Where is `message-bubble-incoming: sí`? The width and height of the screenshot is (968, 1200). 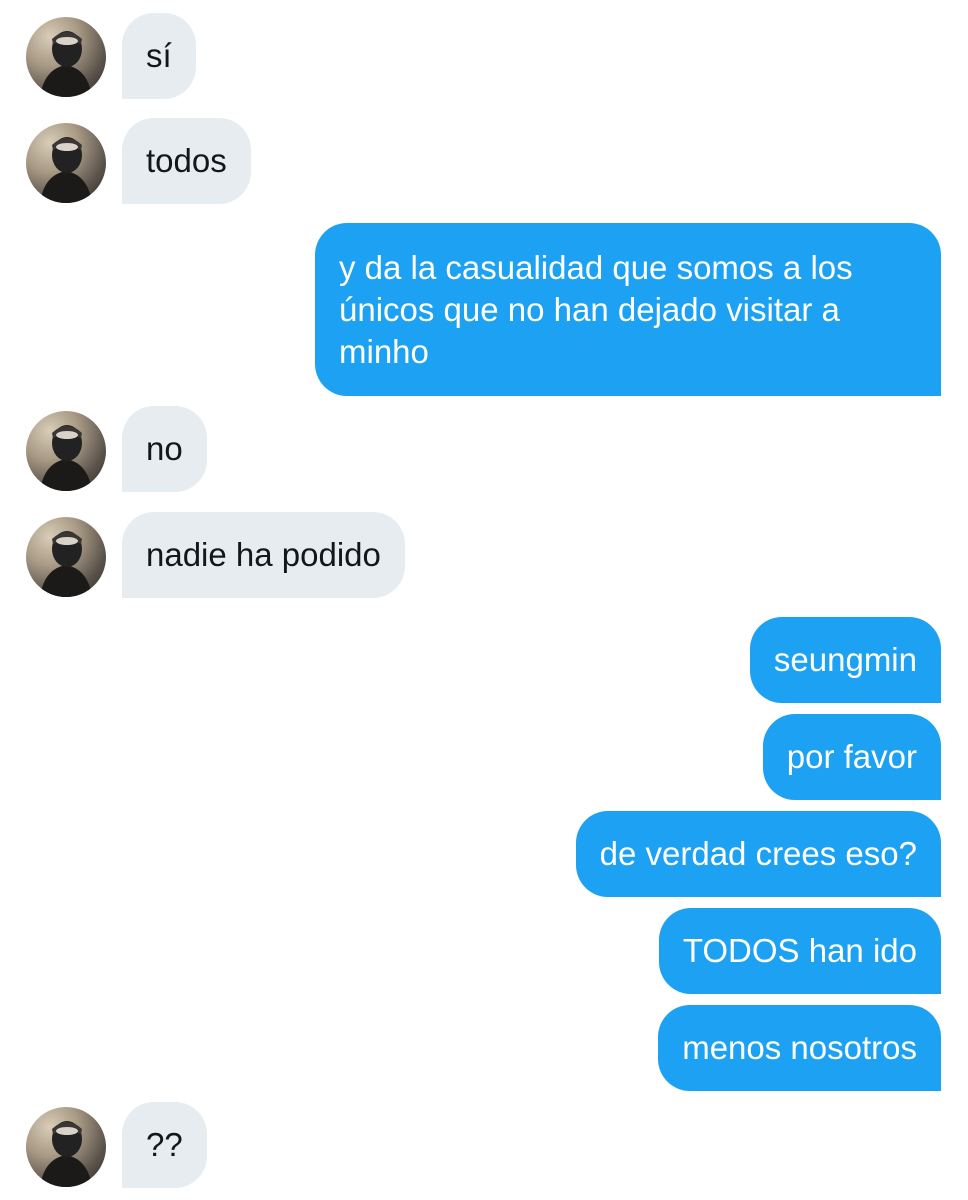
message-bubble-incoming: sí is located at coordinates (159, 56).